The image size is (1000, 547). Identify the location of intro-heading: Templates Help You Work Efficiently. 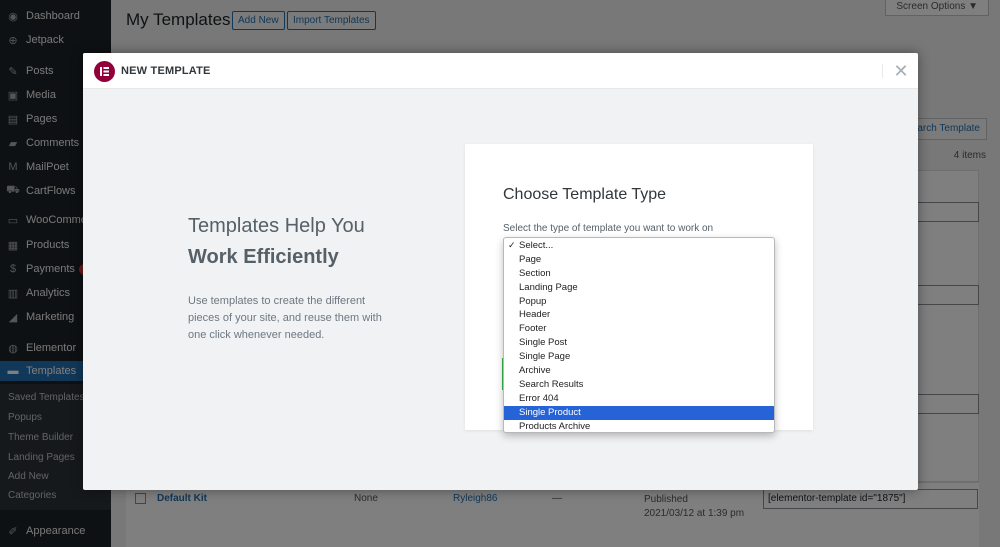
(298, 242).